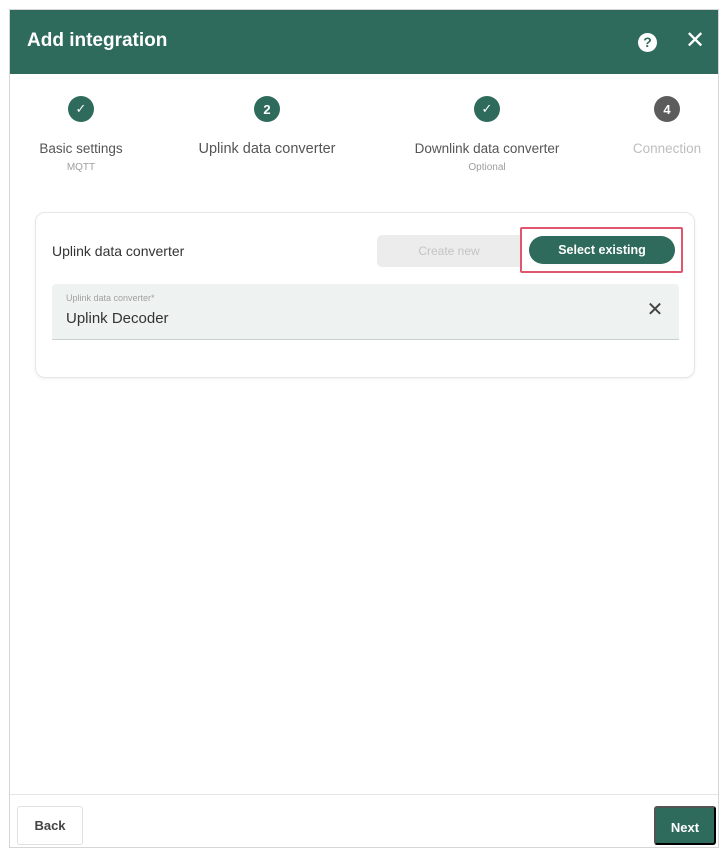  Describe the element at coordinates (655, 310) in the screenshot. I see `clear-icon: ✕` at that location.